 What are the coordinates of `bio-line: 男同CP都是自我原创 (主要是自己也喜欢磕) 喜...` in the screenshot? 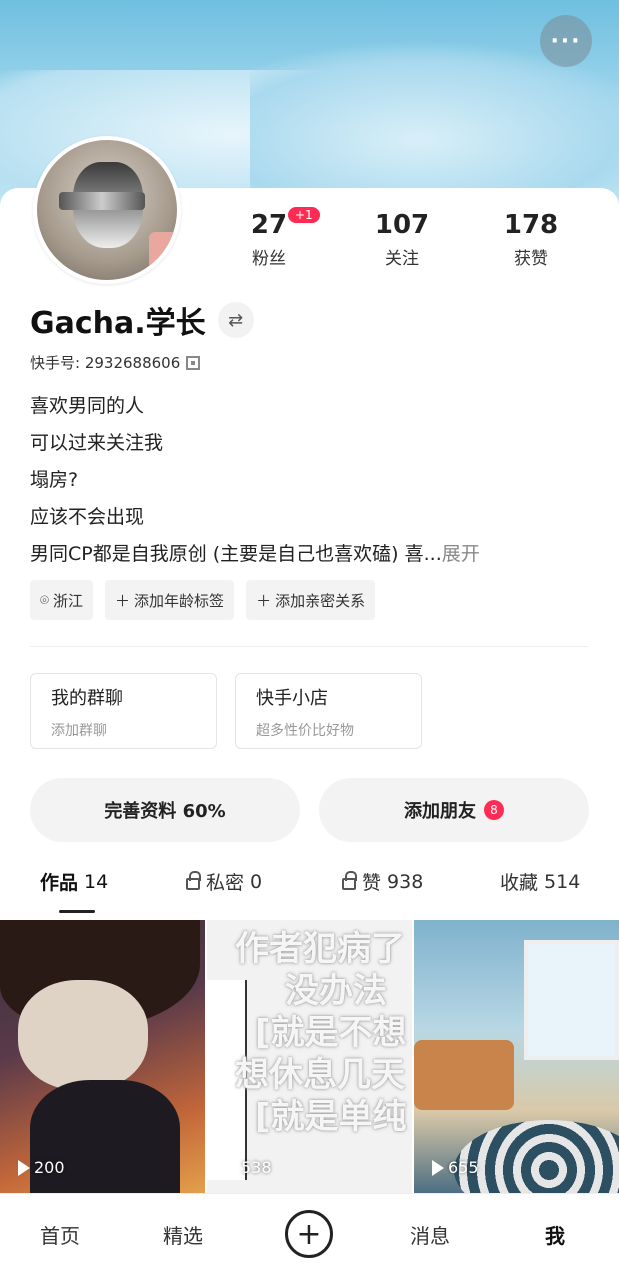 It's located at (236, 554).